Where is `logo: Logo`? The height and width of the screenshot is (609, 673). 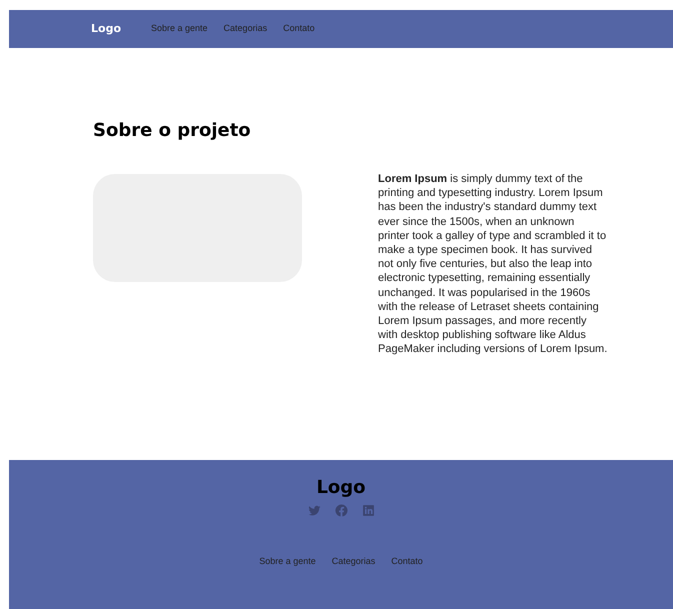
logo: Logo is located at coordinates (106, 29).